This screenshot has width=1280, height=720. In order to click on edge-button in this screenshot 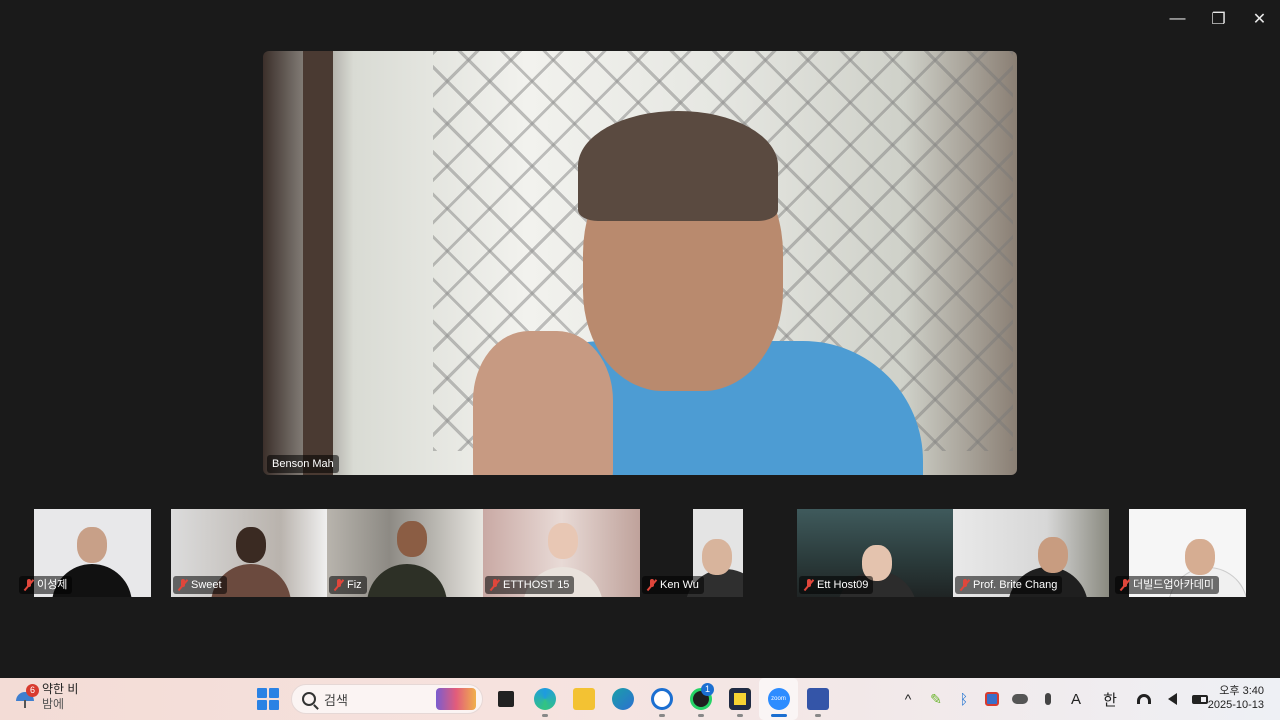, I will do `click(544, 699)`.